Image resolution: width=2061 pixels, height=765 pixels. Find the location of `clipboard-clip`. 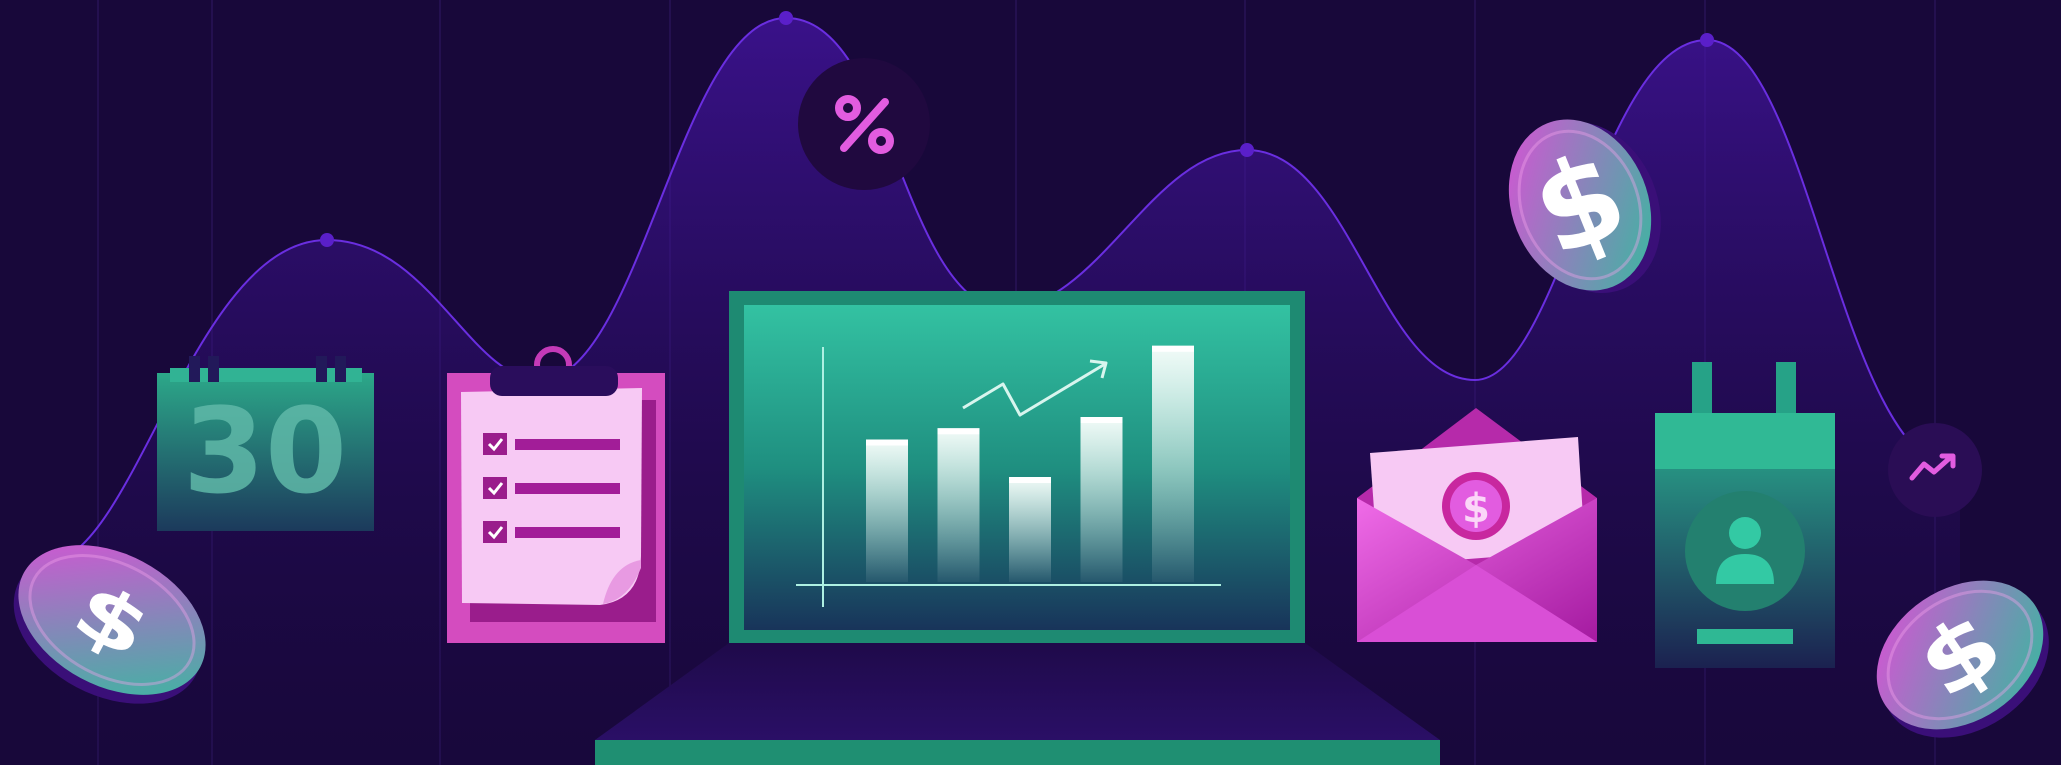

clipboard-clip is located at coordinates (554, 381).